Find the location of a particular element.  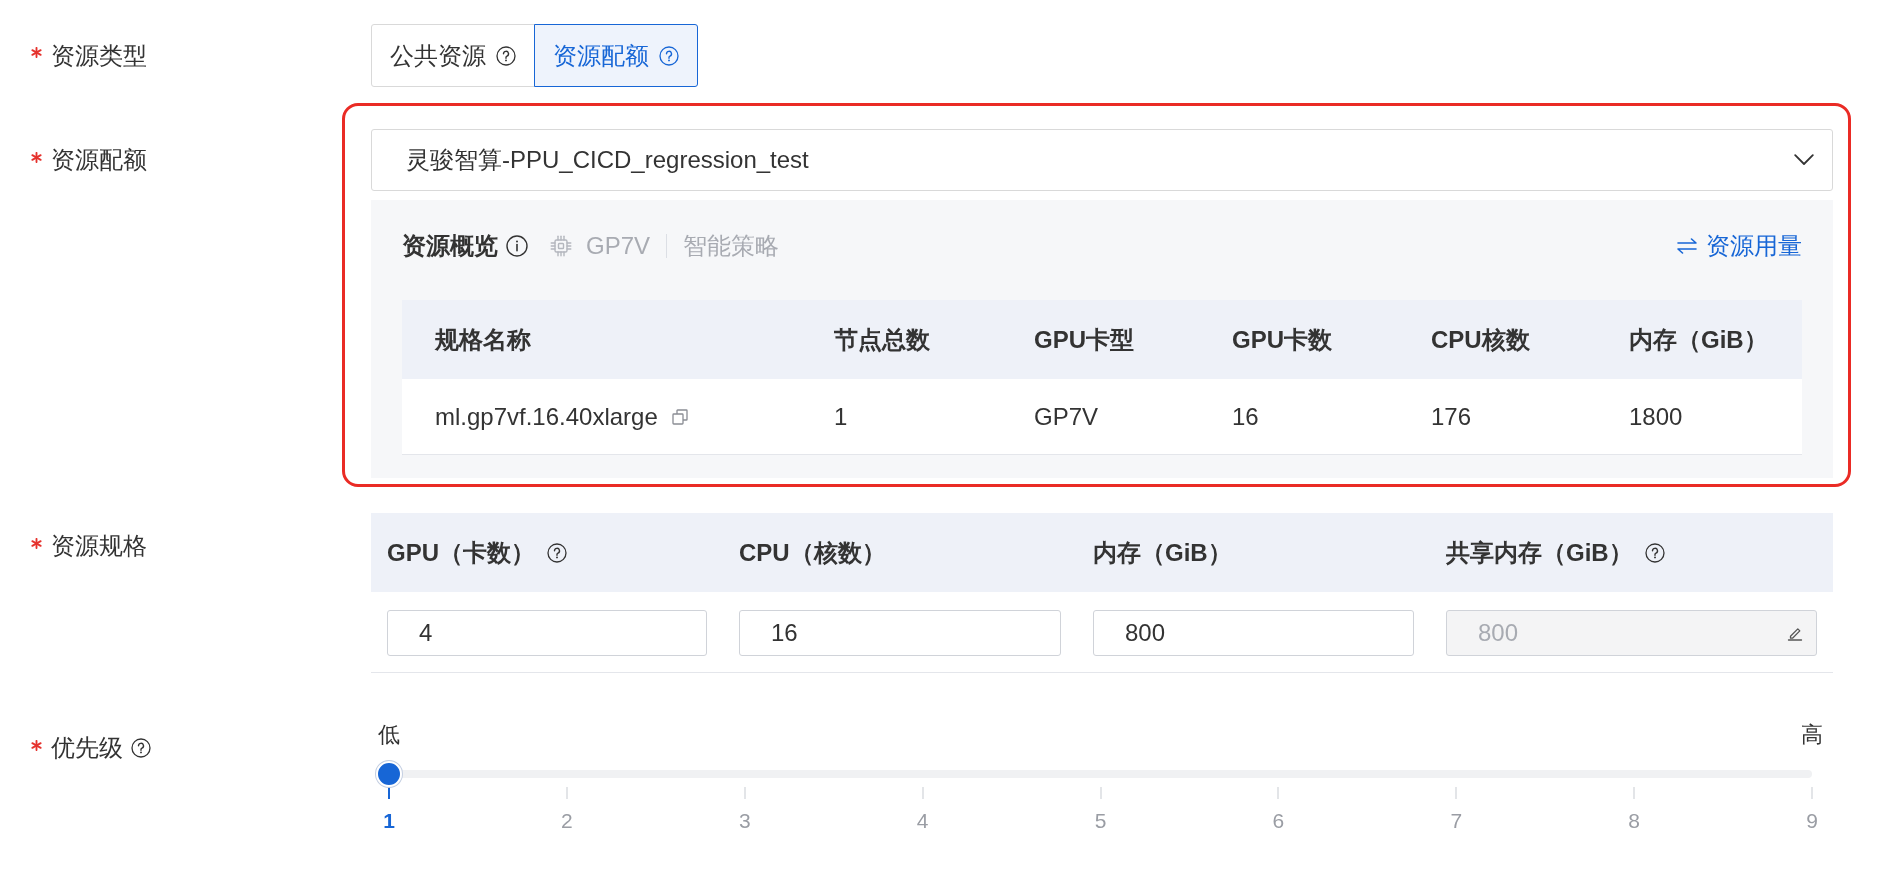

table-cell: GP7V is located at coordinates (1066, 416).